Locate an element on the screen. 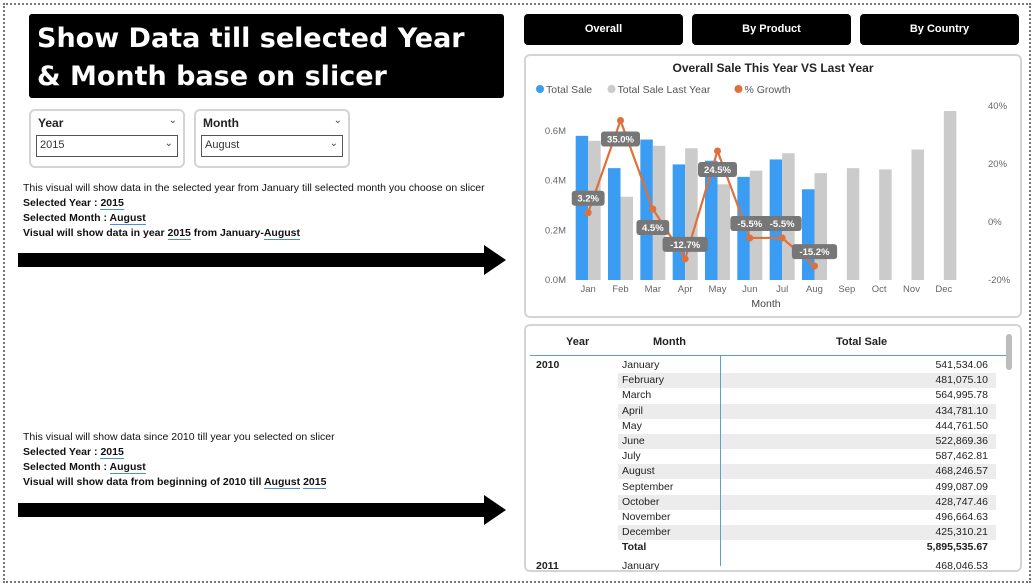 The height and width of the screenshot is (585, 1033). growth-data-label: 4.5% is located at coordinates (653, 228).